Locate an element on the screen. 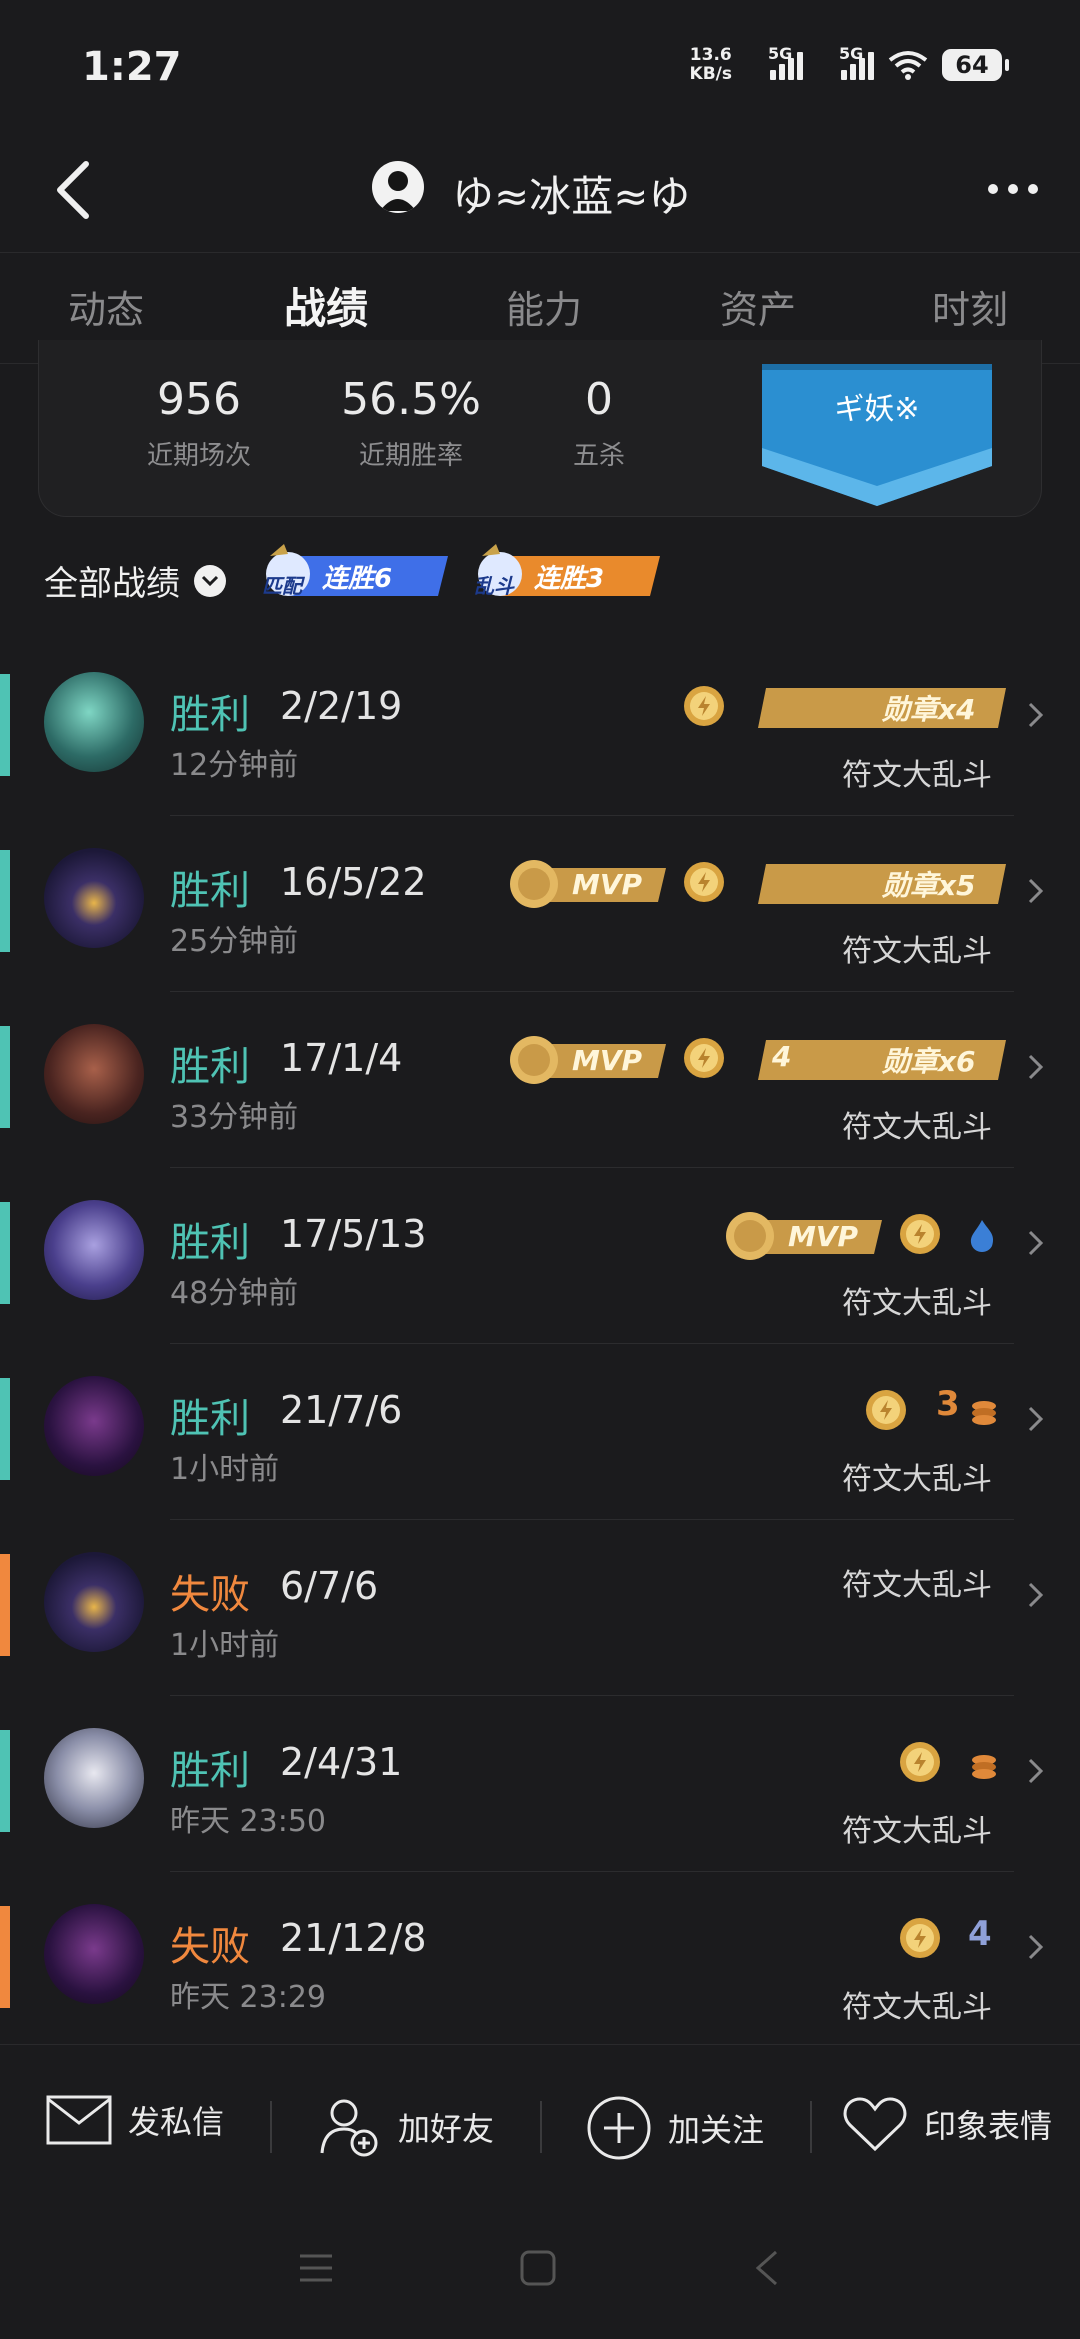 Image resolution: width=1080 pixels, height=2339 pixels. network-speed: 13.6 KB/s is located at coordinates (710, 64).